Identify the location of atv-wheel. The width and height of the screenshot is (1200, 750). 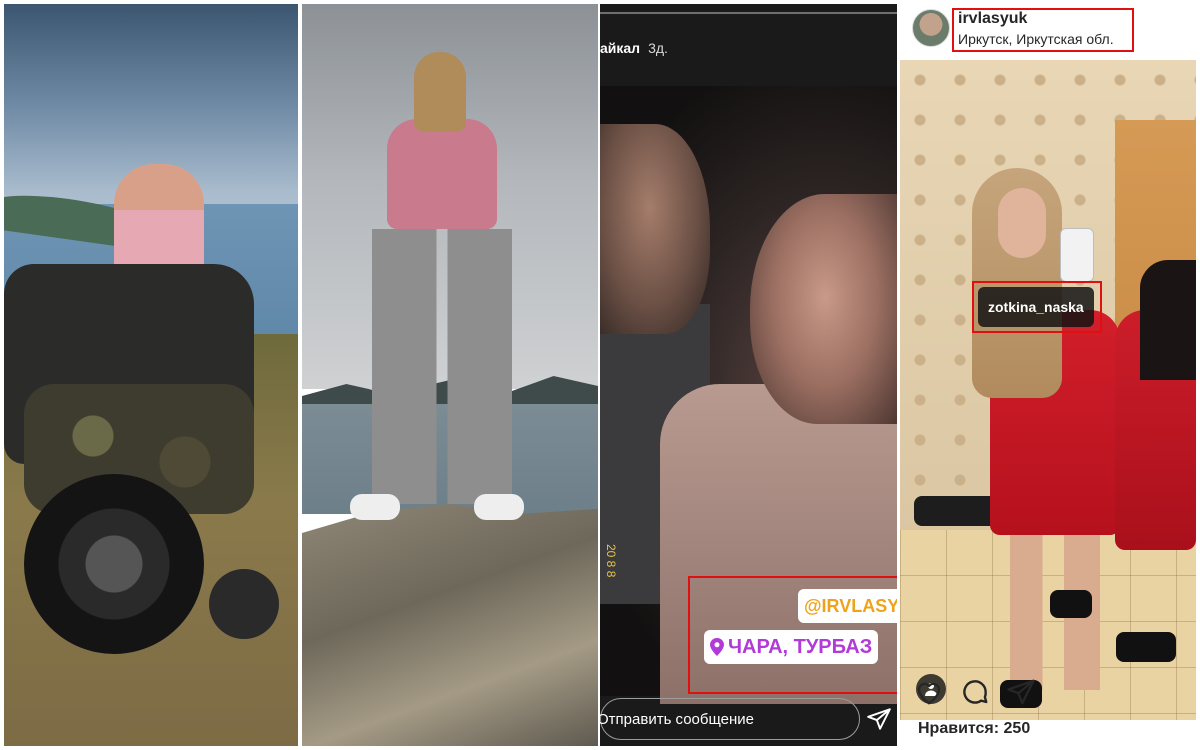
(114, 564).